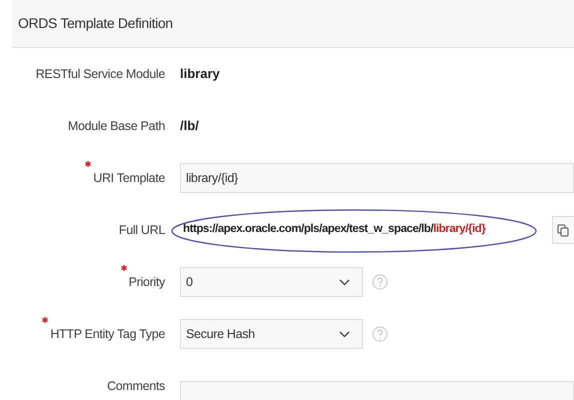 This screenshot has height=400, width=574. I want to click on input-field: library/{id}, so click(377, 178).